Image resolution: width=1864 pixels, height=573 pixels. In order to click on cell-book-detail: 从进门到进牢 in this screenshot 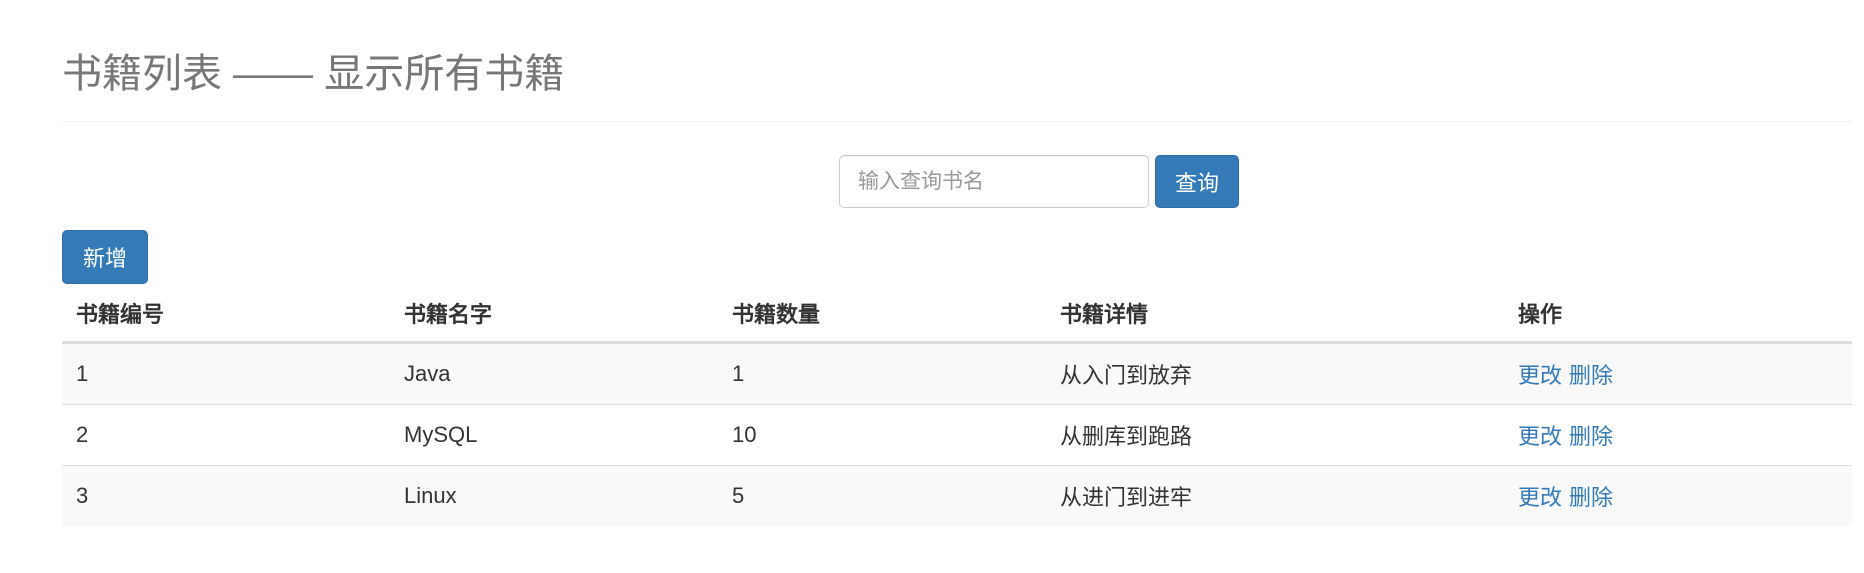, I will do `click(1275, 495)`.